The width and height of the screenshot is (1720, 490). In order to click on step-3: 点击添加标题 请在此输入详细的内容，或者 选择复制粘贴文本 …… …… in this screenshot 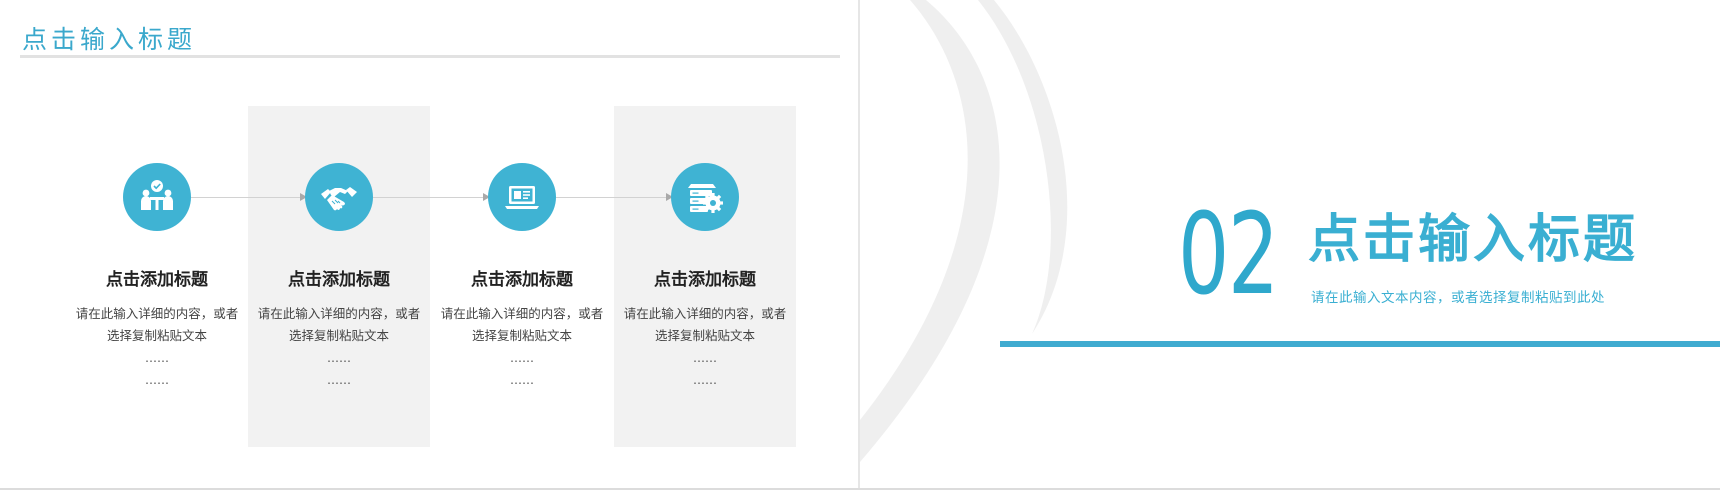, I will do `click(522, 275)`.